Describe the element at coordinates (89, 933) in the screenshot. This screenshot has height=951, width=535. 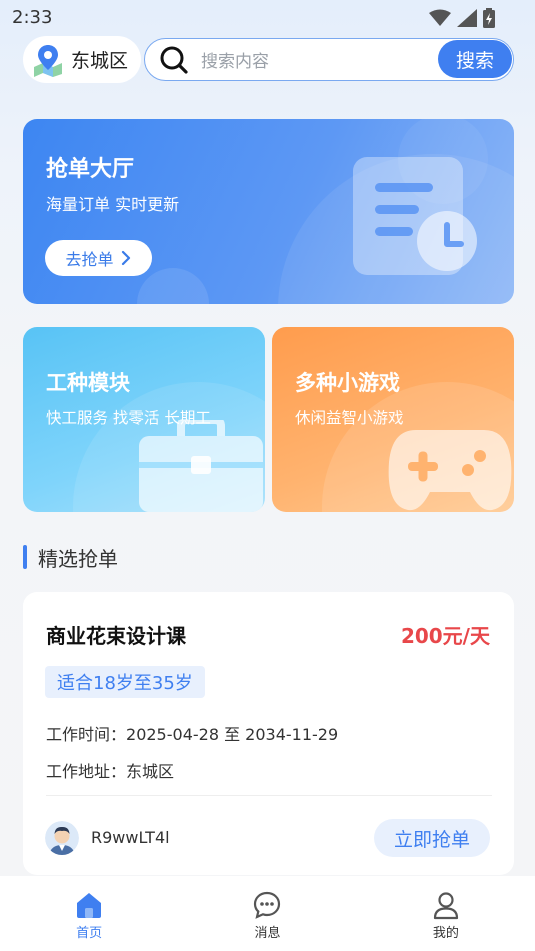
I see `nav-home-label: 首页` at that location.